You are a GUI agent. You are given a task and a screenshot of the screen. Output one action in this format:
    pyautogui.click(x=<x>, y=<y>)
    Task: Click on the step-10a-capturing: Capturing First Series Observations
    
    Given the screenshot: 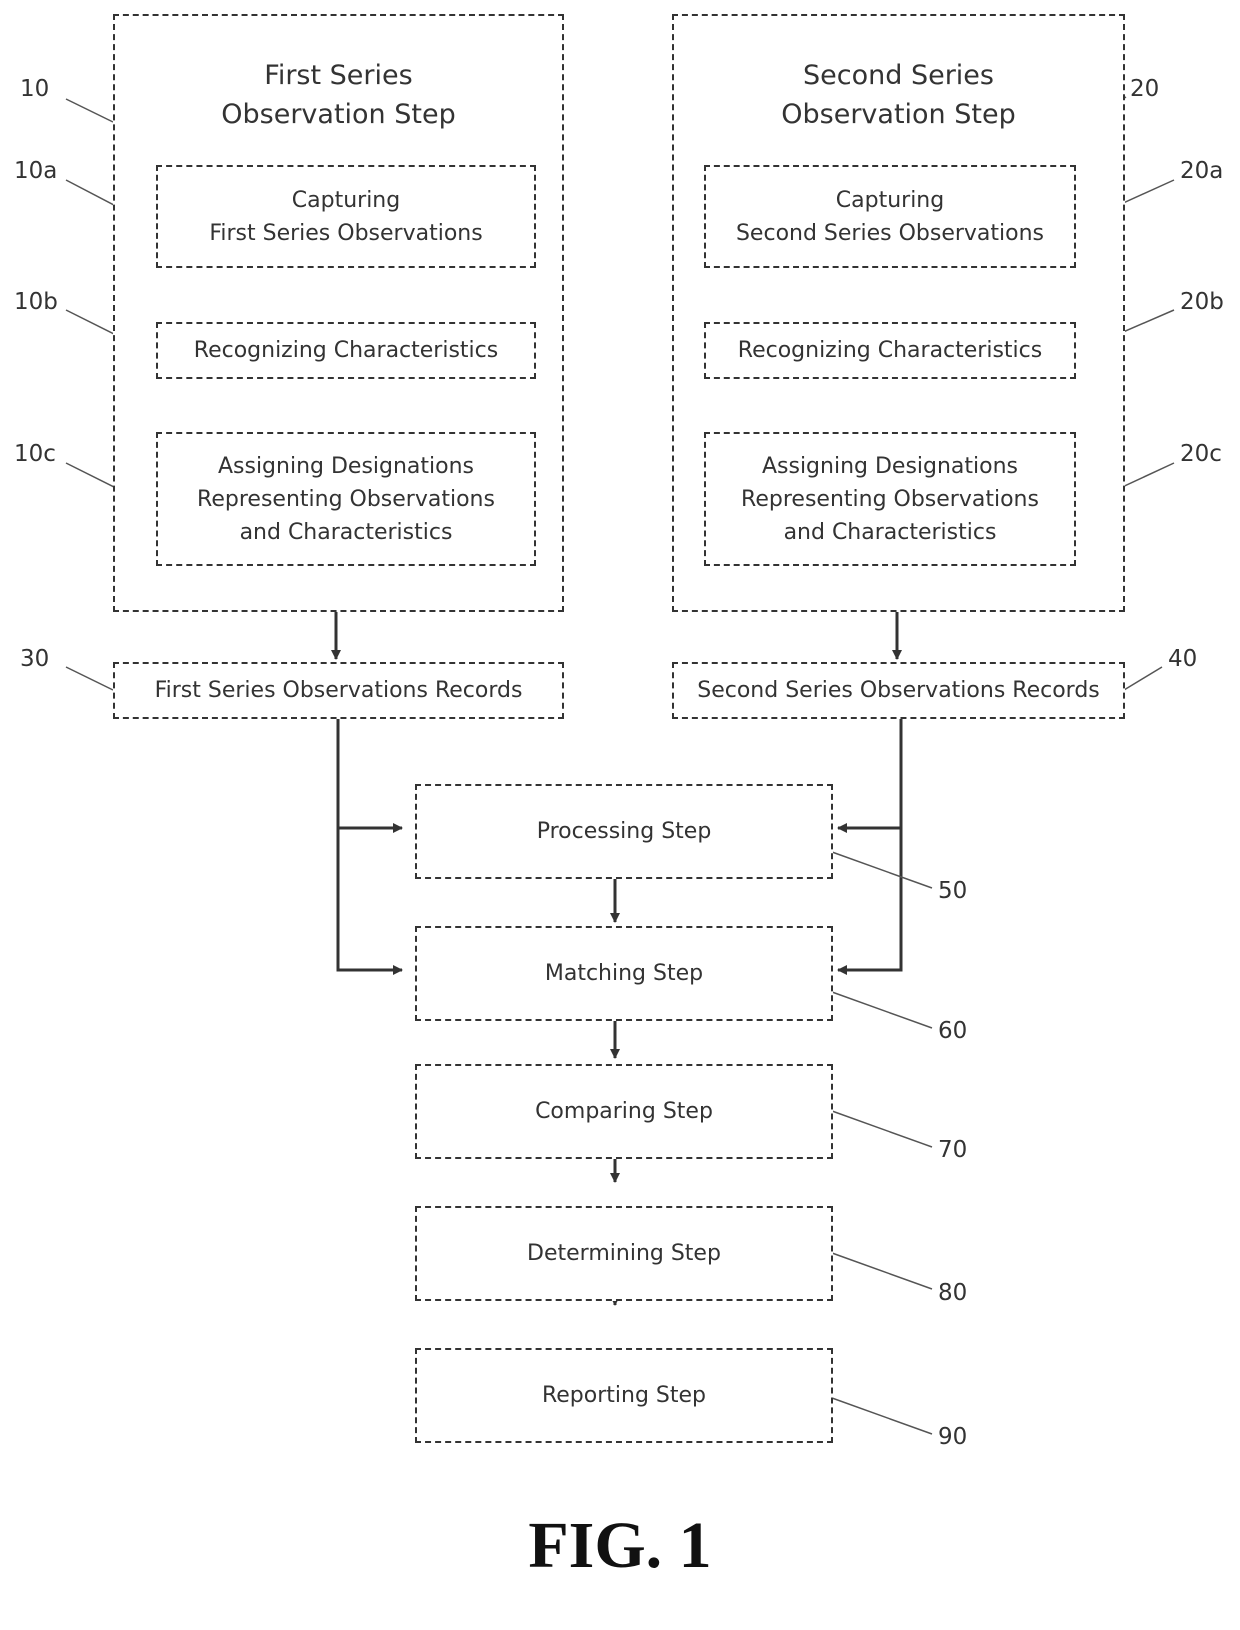 What is the action you would take?
    pyautogui.click(x=346, y=216)
    